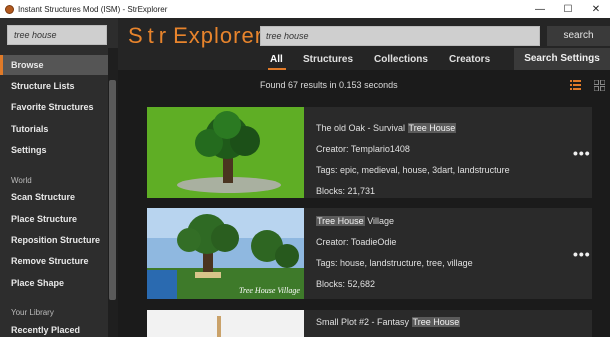  Describe the element at coordinates (362, 128) in the screenshot. I see `title-text: The old Oak - Survival` at that location.